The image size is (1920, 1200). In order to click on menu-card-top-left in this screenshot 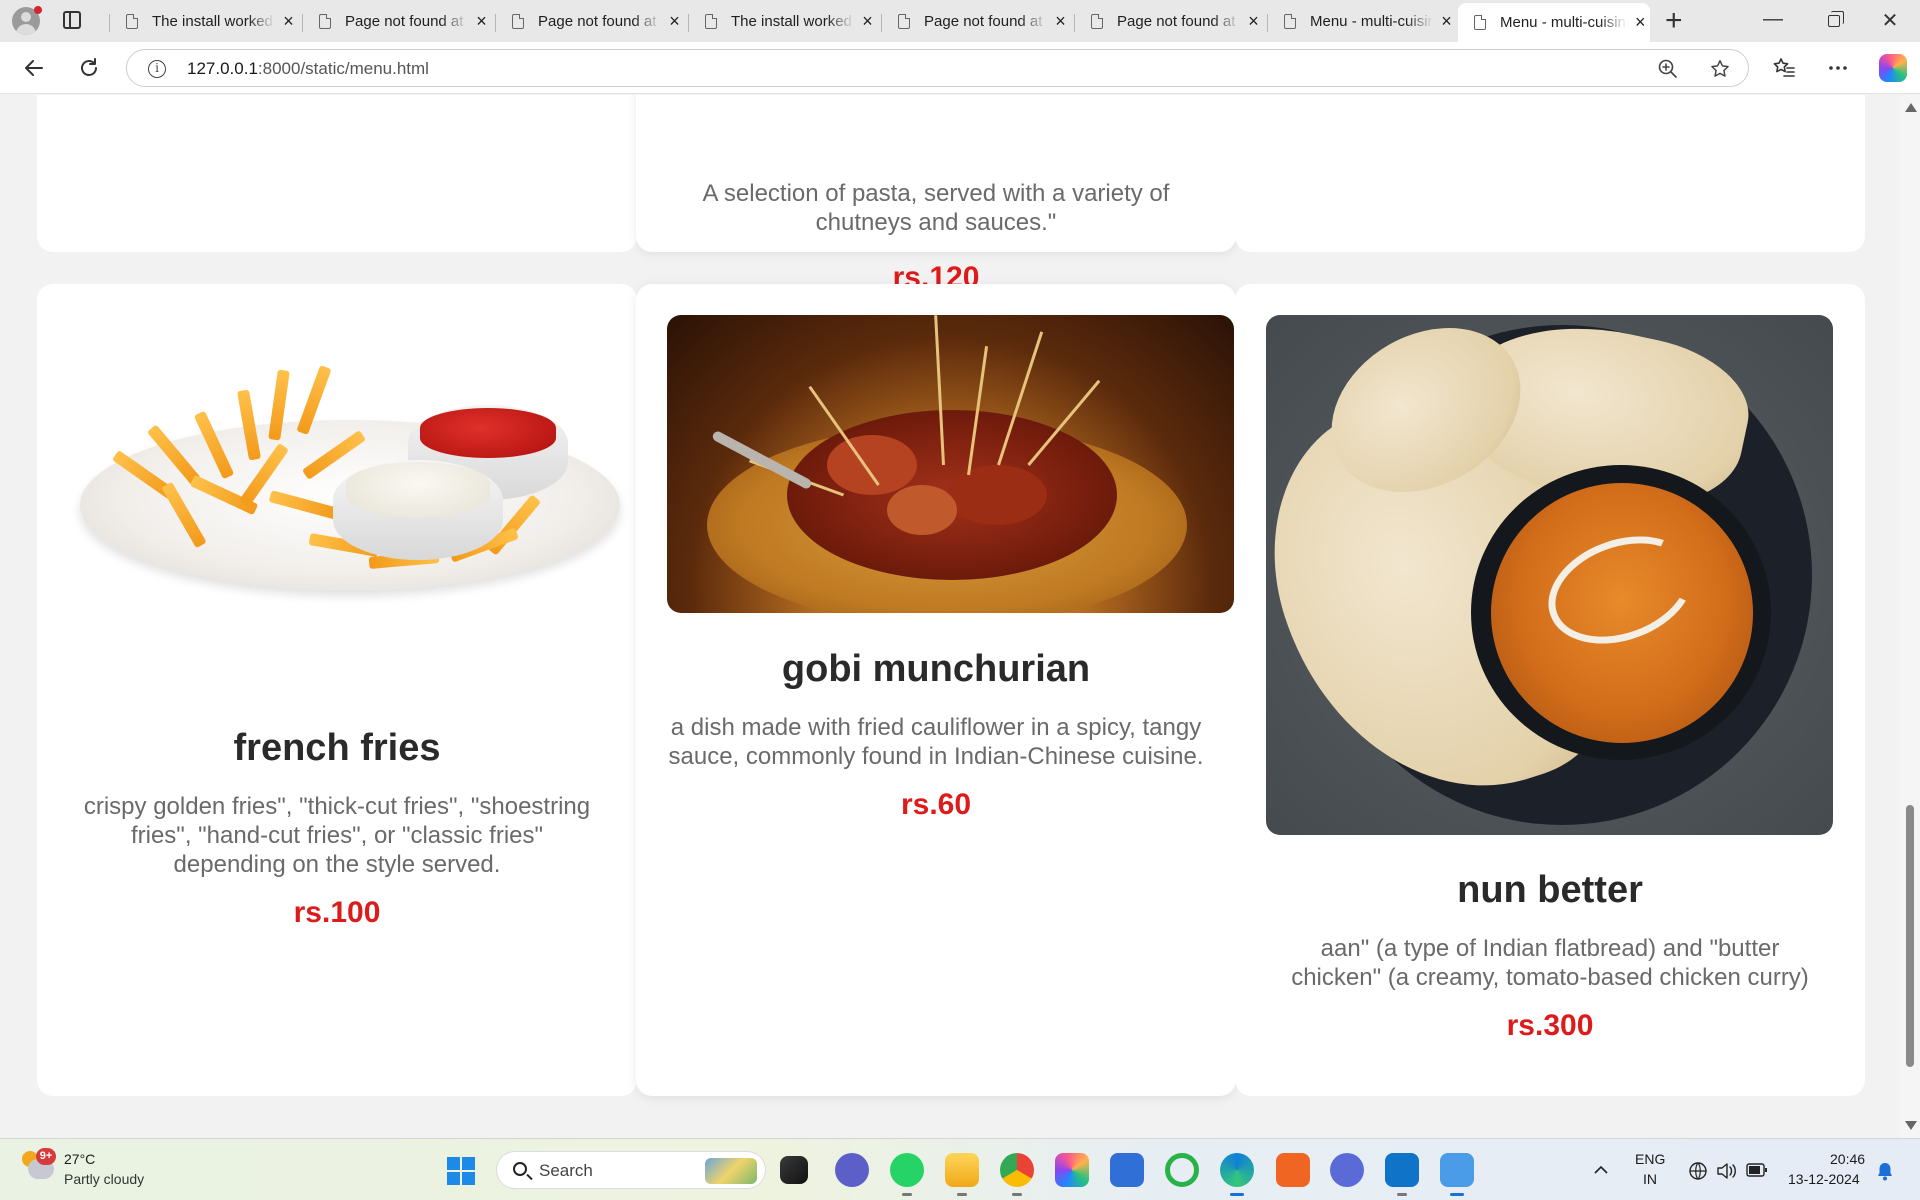, I will do `click(337, 173)`.